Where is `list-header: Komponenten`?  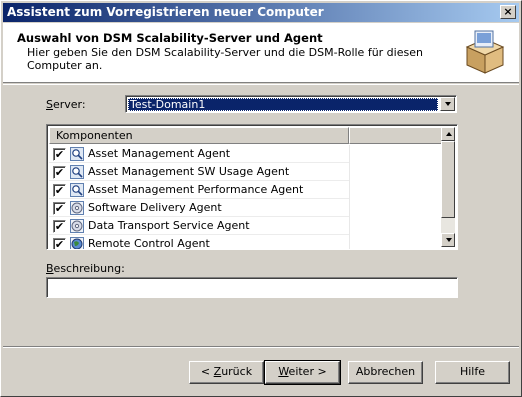 list-header: Komponenten is located at coordinates (246, 135).